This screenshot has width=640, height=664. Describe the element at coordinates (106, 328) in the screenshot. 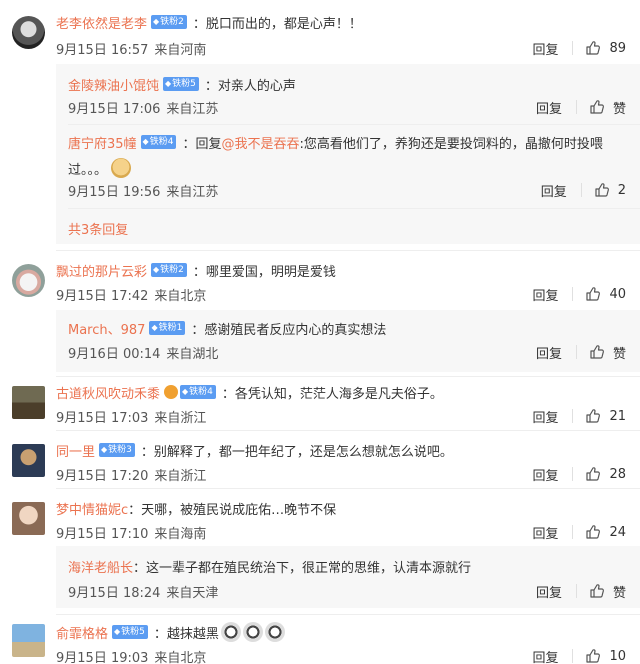

I see `username: March、987` at that location.